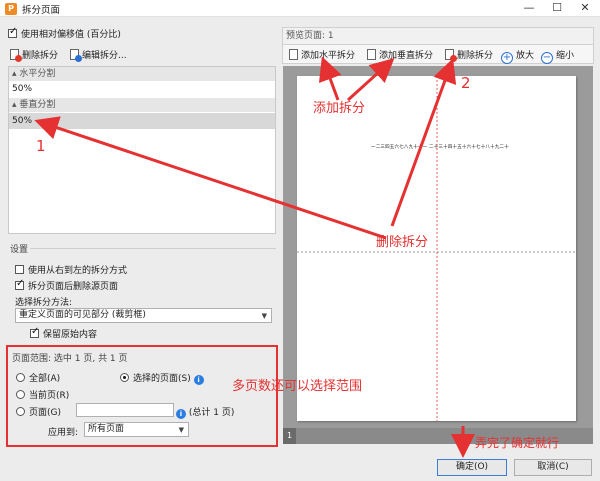 This screenshot has width=600, height=481. Describe the element at coordinates (557, 8) in the screenshot. I see `maximize-button: ☐` at that location.